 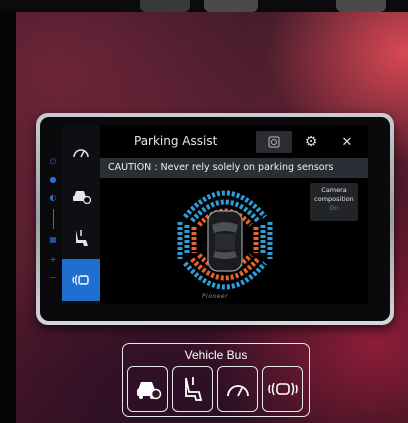 I want to click on brand-logo: Pioneer, so click(x=215, y=296).